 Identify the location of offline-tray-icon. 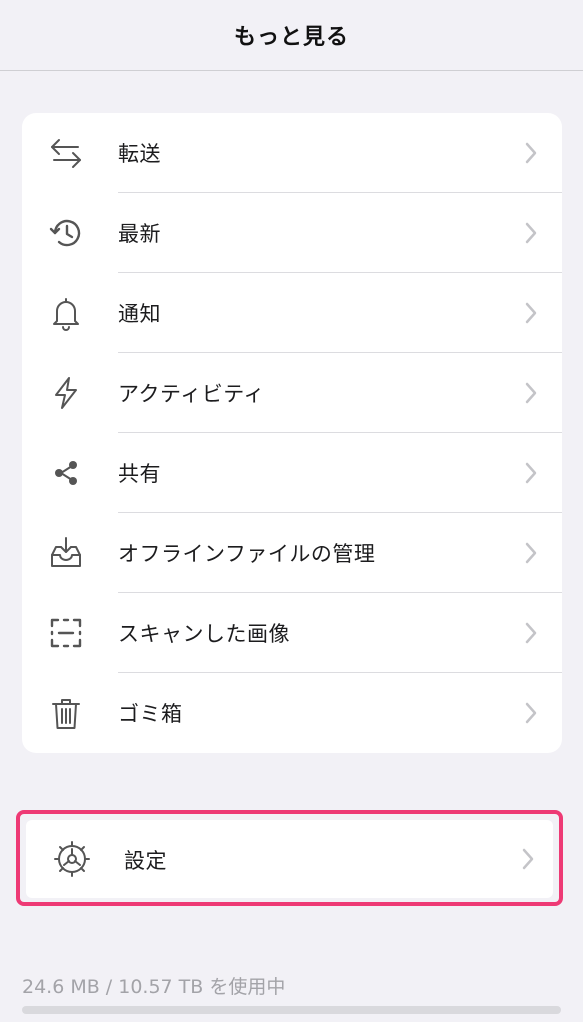
(66, 553).